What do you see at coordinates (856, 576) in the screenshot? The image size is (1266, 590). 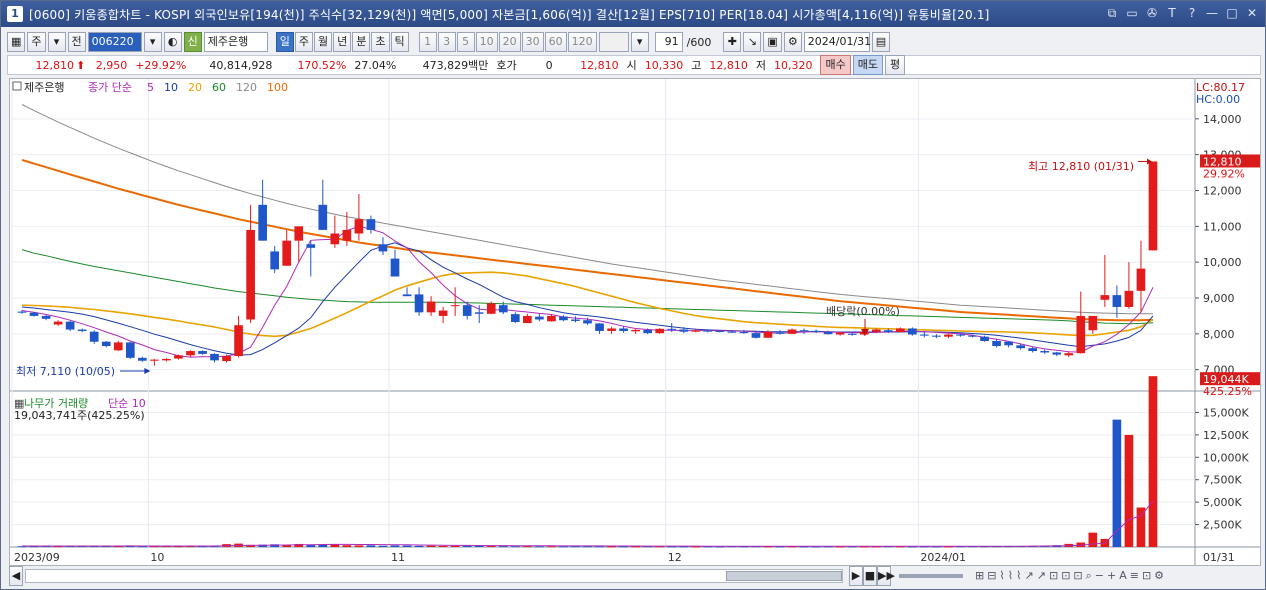 I see `play-icon: ▶` at bounding box center [856, 576].